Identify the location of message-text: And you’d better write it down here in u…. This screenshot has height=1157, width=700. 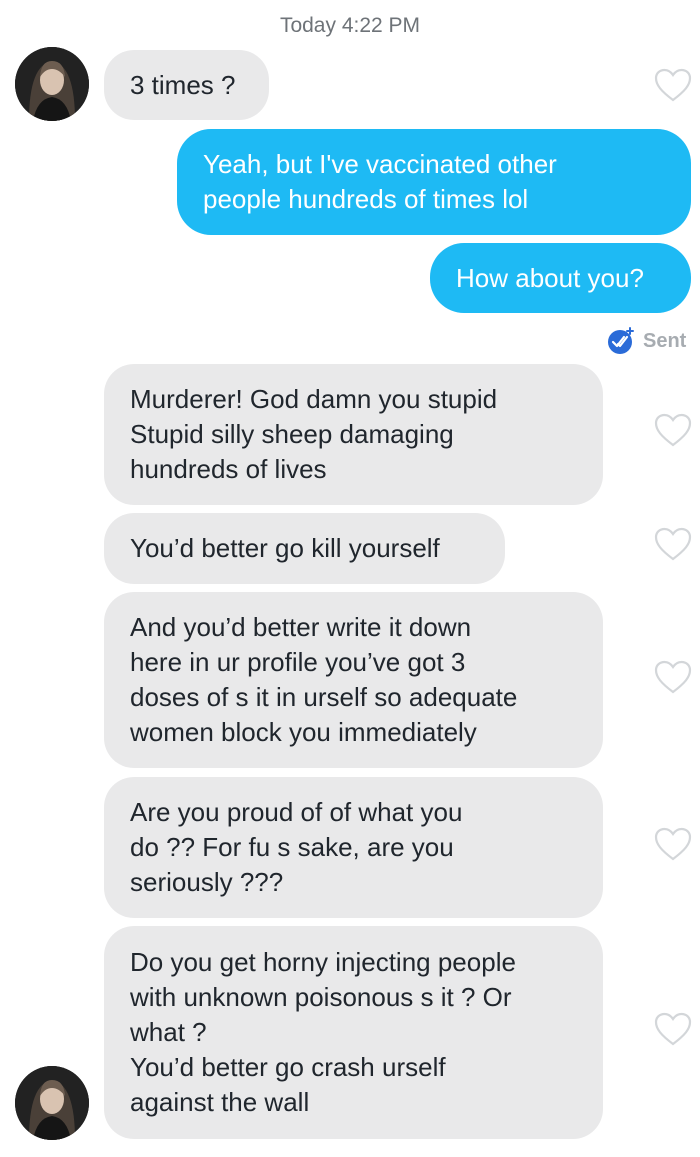
(324, 679).